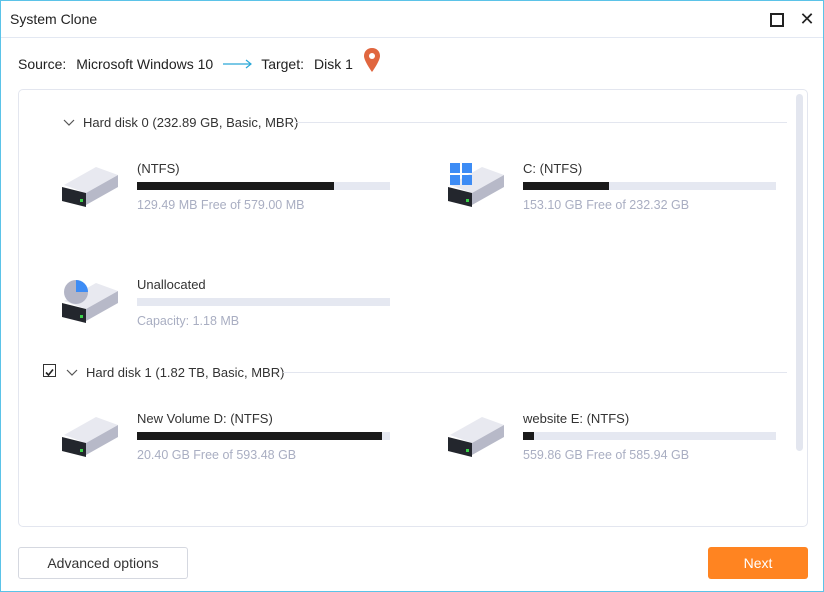 The image size is (824, 592). Describe the element at coordinates (42, 64) in the screenshot. I see `source-label: Source:` at that location.